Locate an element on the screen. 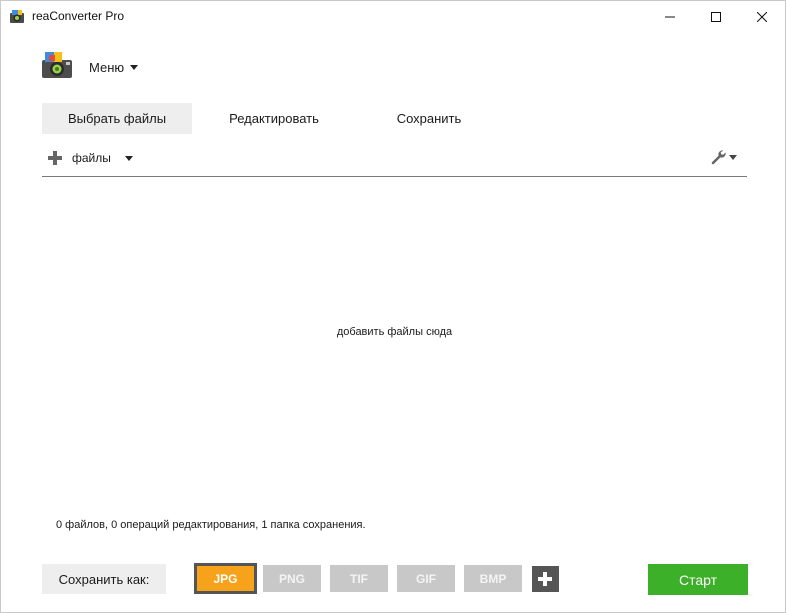  minimize-button is located at coordinates (670, 16).